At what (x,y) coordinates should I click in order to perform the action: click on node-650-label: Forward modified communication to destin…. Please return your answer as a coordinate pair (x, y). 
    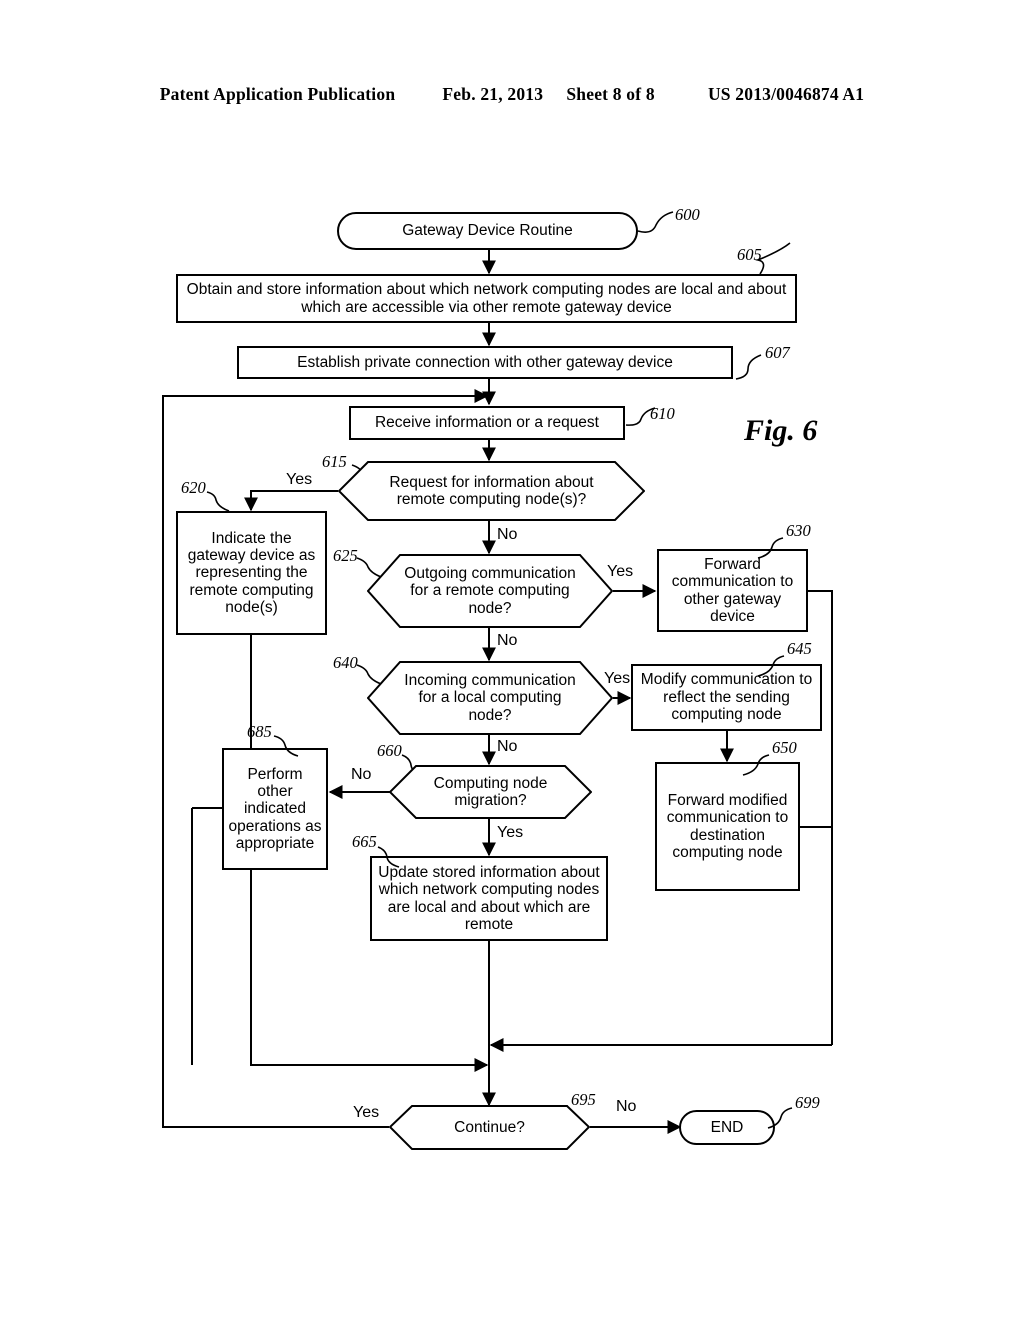
    Looking at the image, I should click on (727, 826).